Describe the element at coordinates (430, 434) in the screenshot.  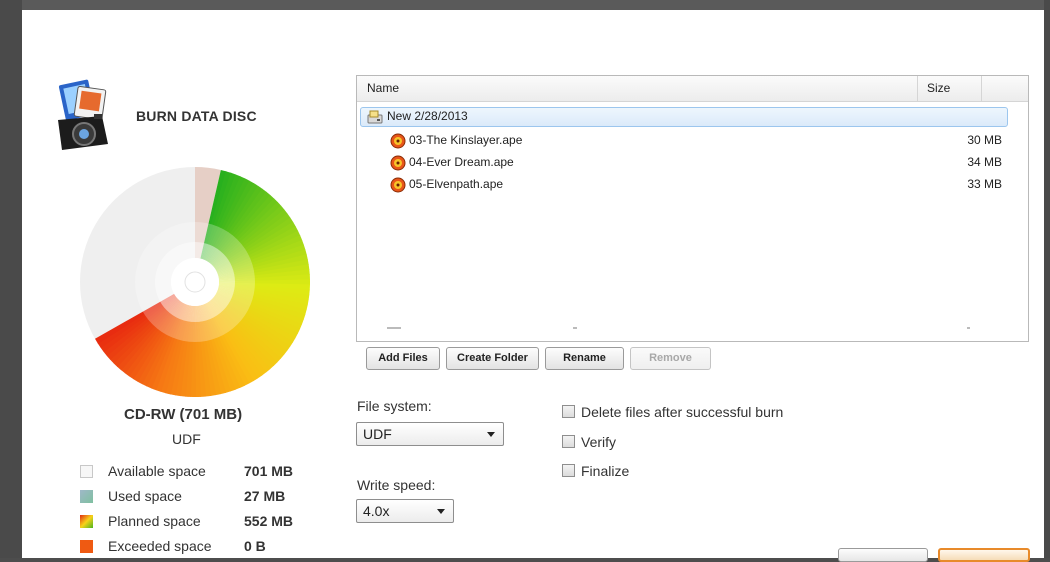
I see `file-system-select: UDF` at that location.